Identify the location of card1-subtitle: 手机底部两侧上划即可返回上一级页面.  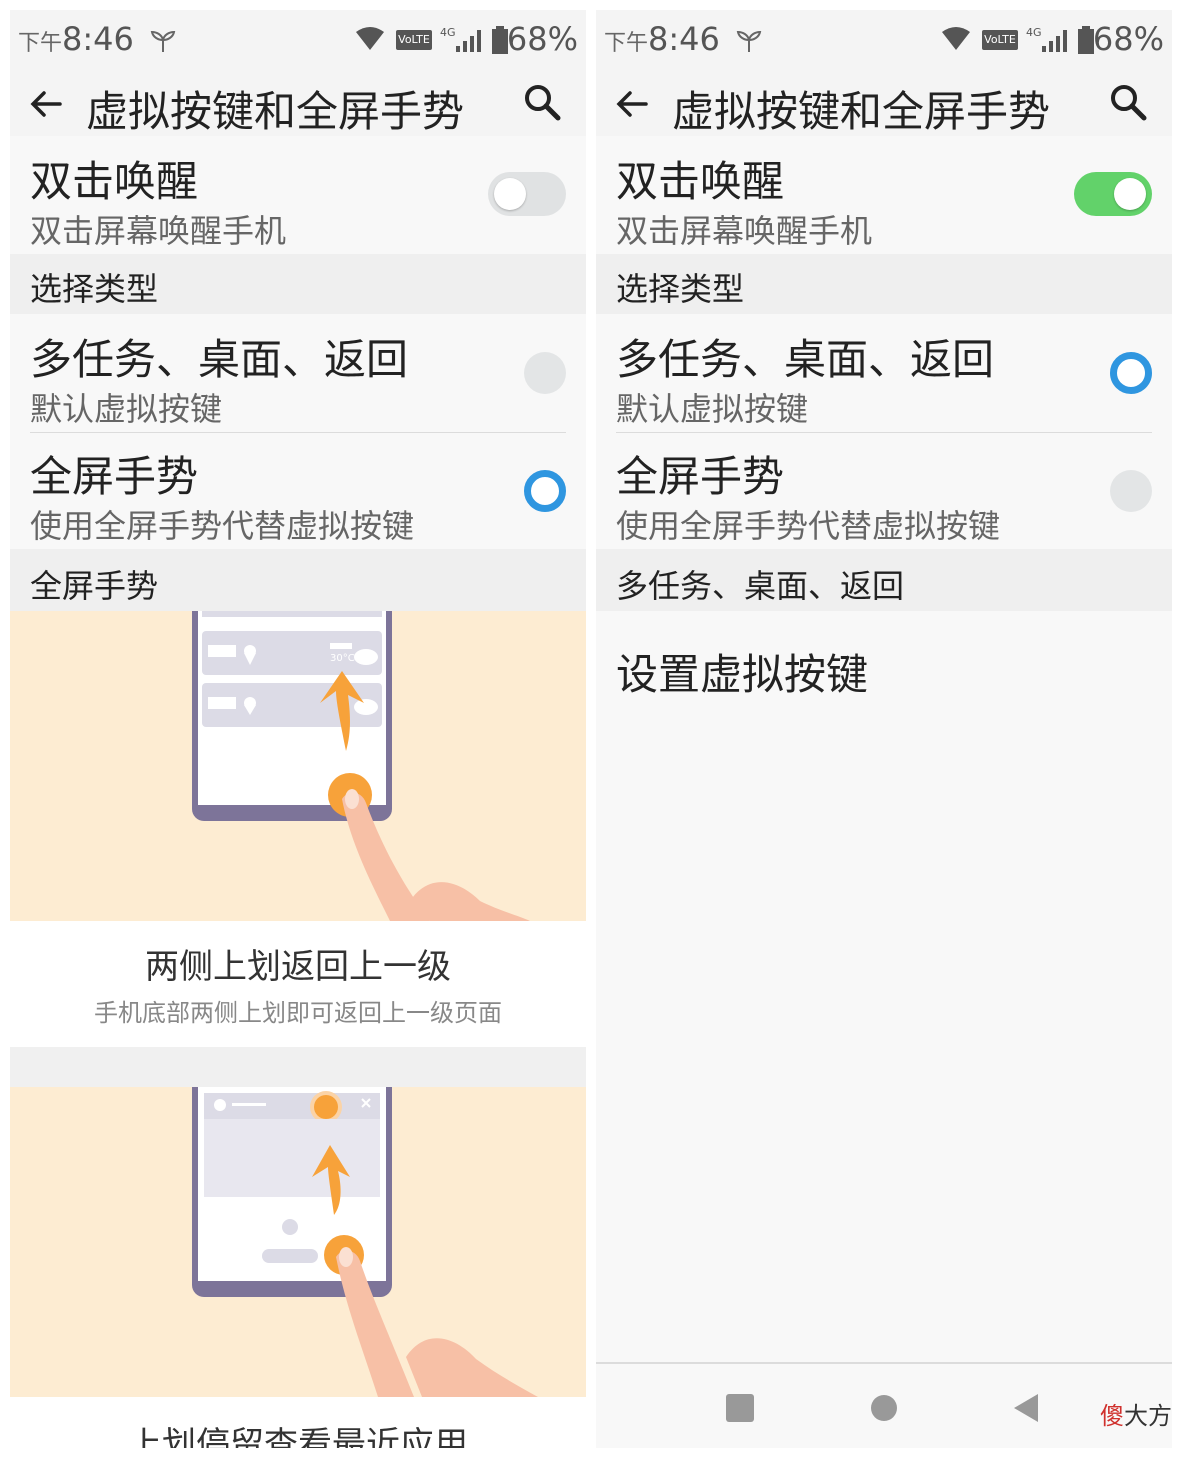
(298, 1013).